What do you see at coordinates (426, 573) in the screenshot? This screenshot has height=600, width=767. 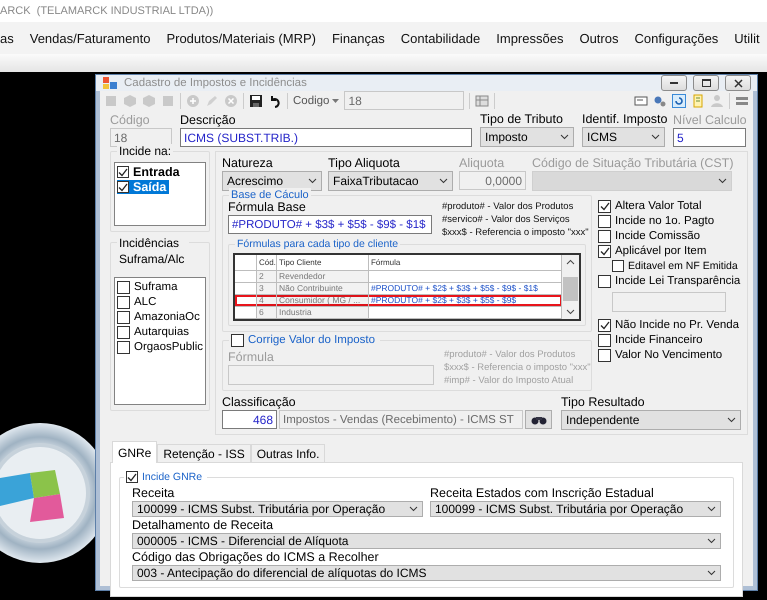 I see `dropdown: 003 - Antecipação do diferencial de alíquotas do ICMS` at bounding box center [426, 573].